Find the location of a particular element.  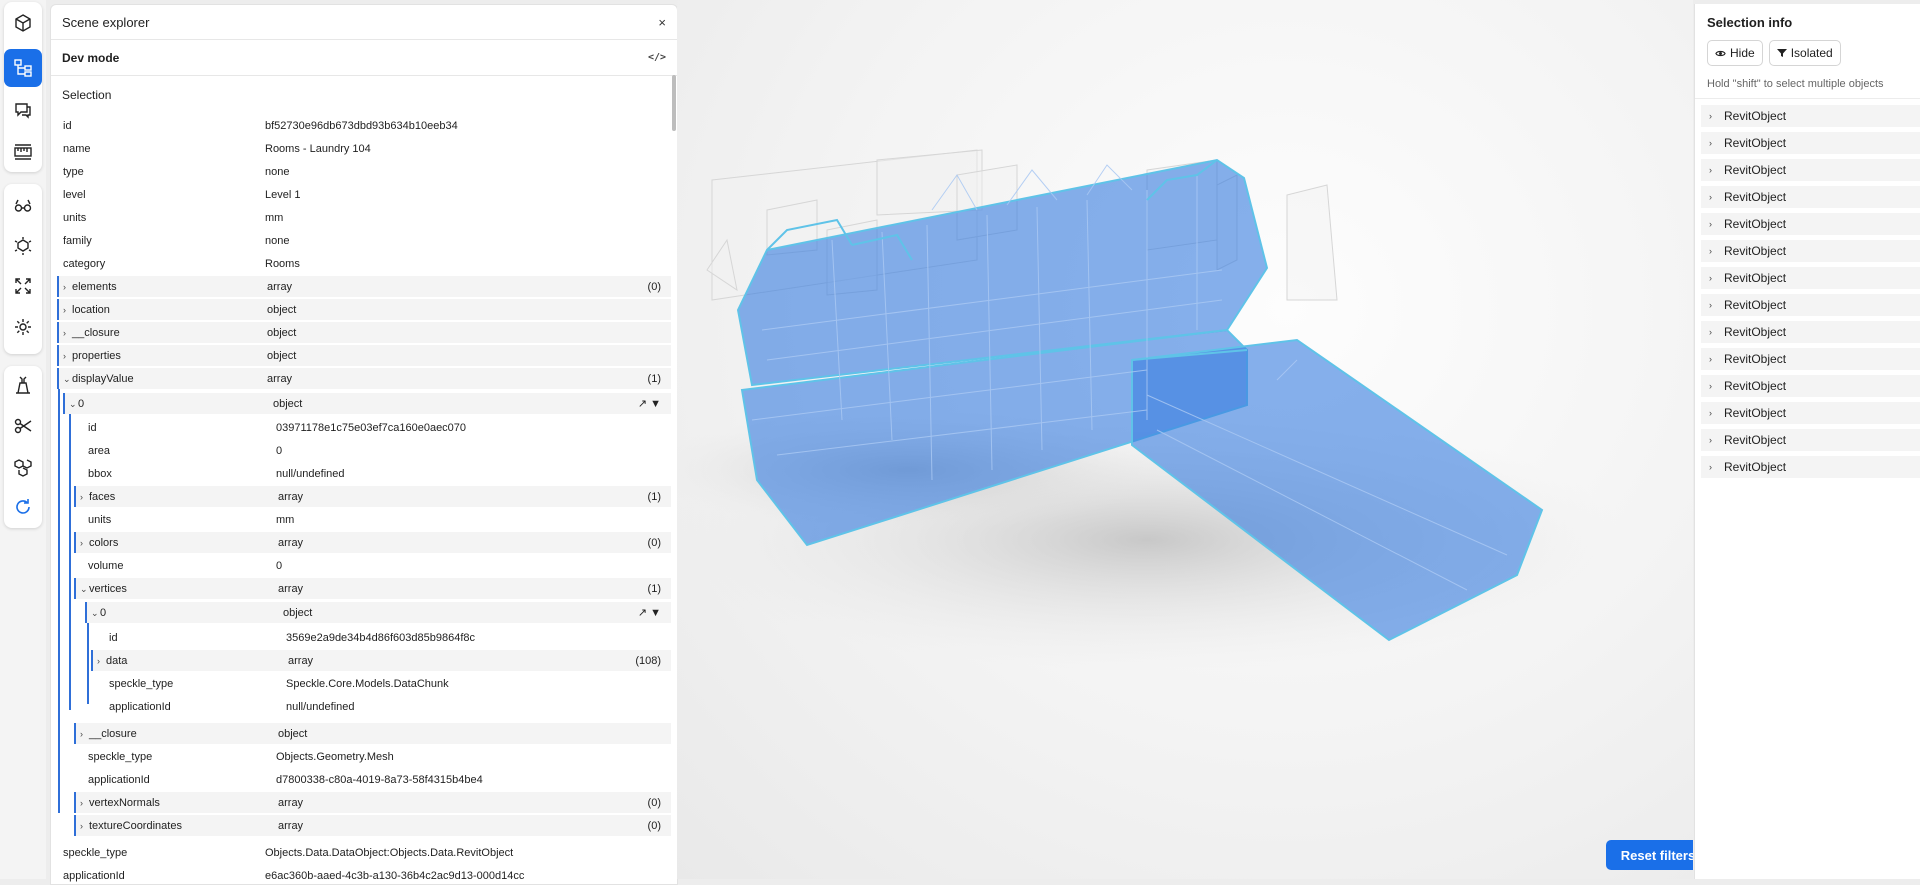

property-key: category is located at coordinates (84, 264).